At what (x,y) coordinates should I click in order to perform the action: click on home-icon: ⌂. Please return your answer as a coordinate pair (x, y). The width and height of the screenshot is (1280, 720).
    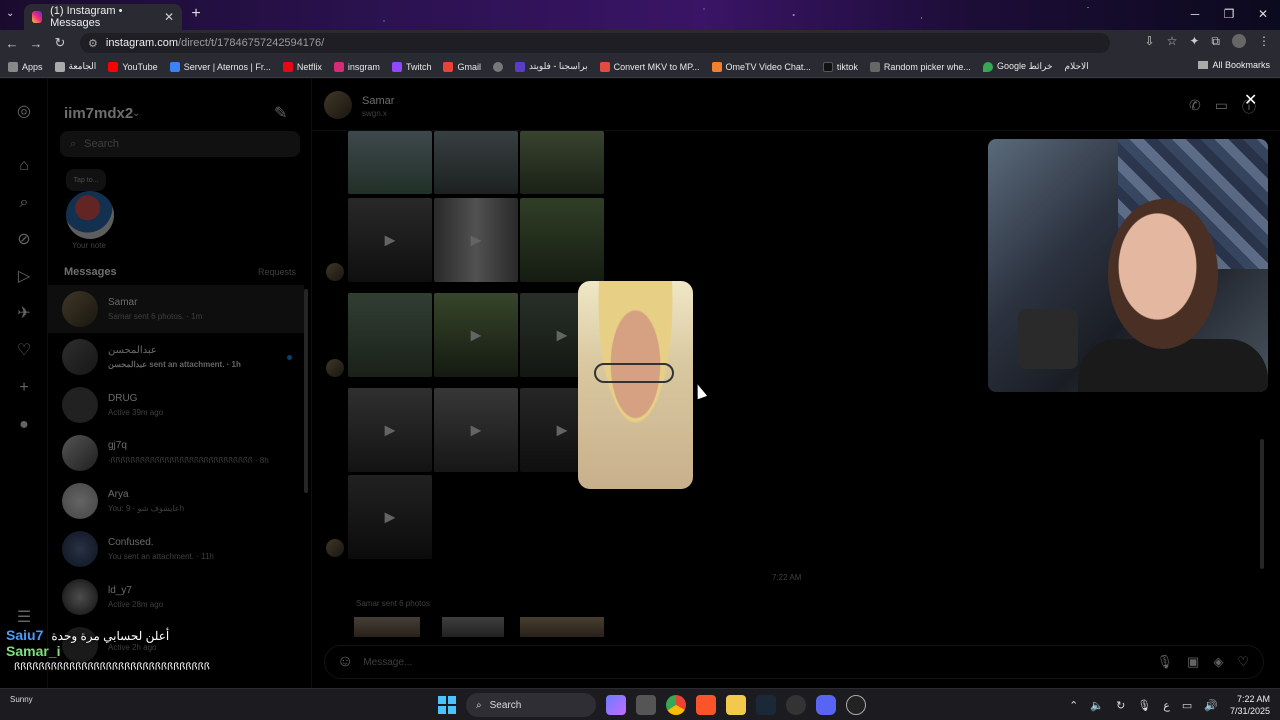
    Looking at the image, I should click on (24, 166).